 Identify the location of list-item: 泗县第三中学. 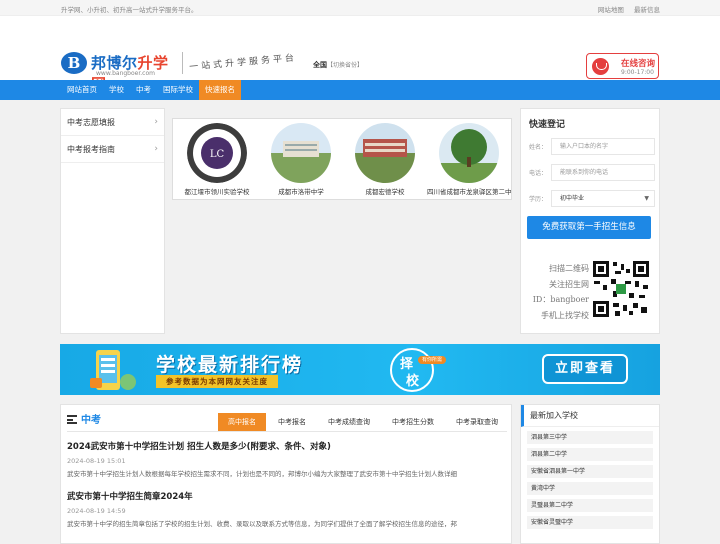
(590, 437).